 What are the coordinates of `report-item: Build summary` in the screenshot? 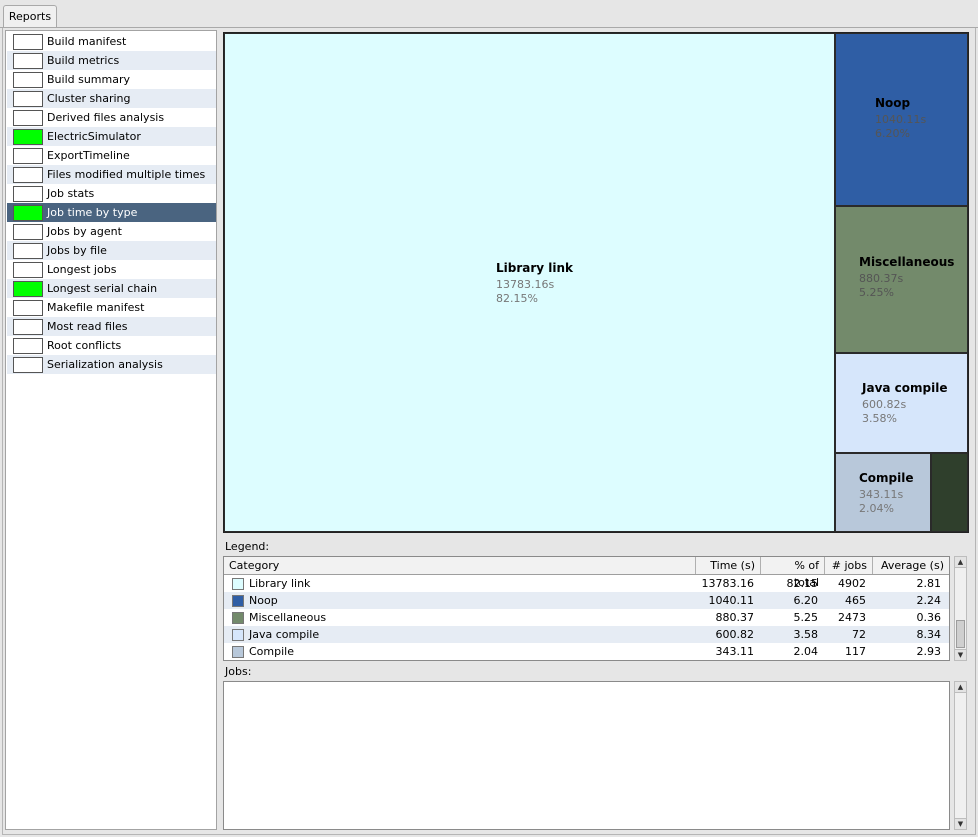 It's located at (111, 79).